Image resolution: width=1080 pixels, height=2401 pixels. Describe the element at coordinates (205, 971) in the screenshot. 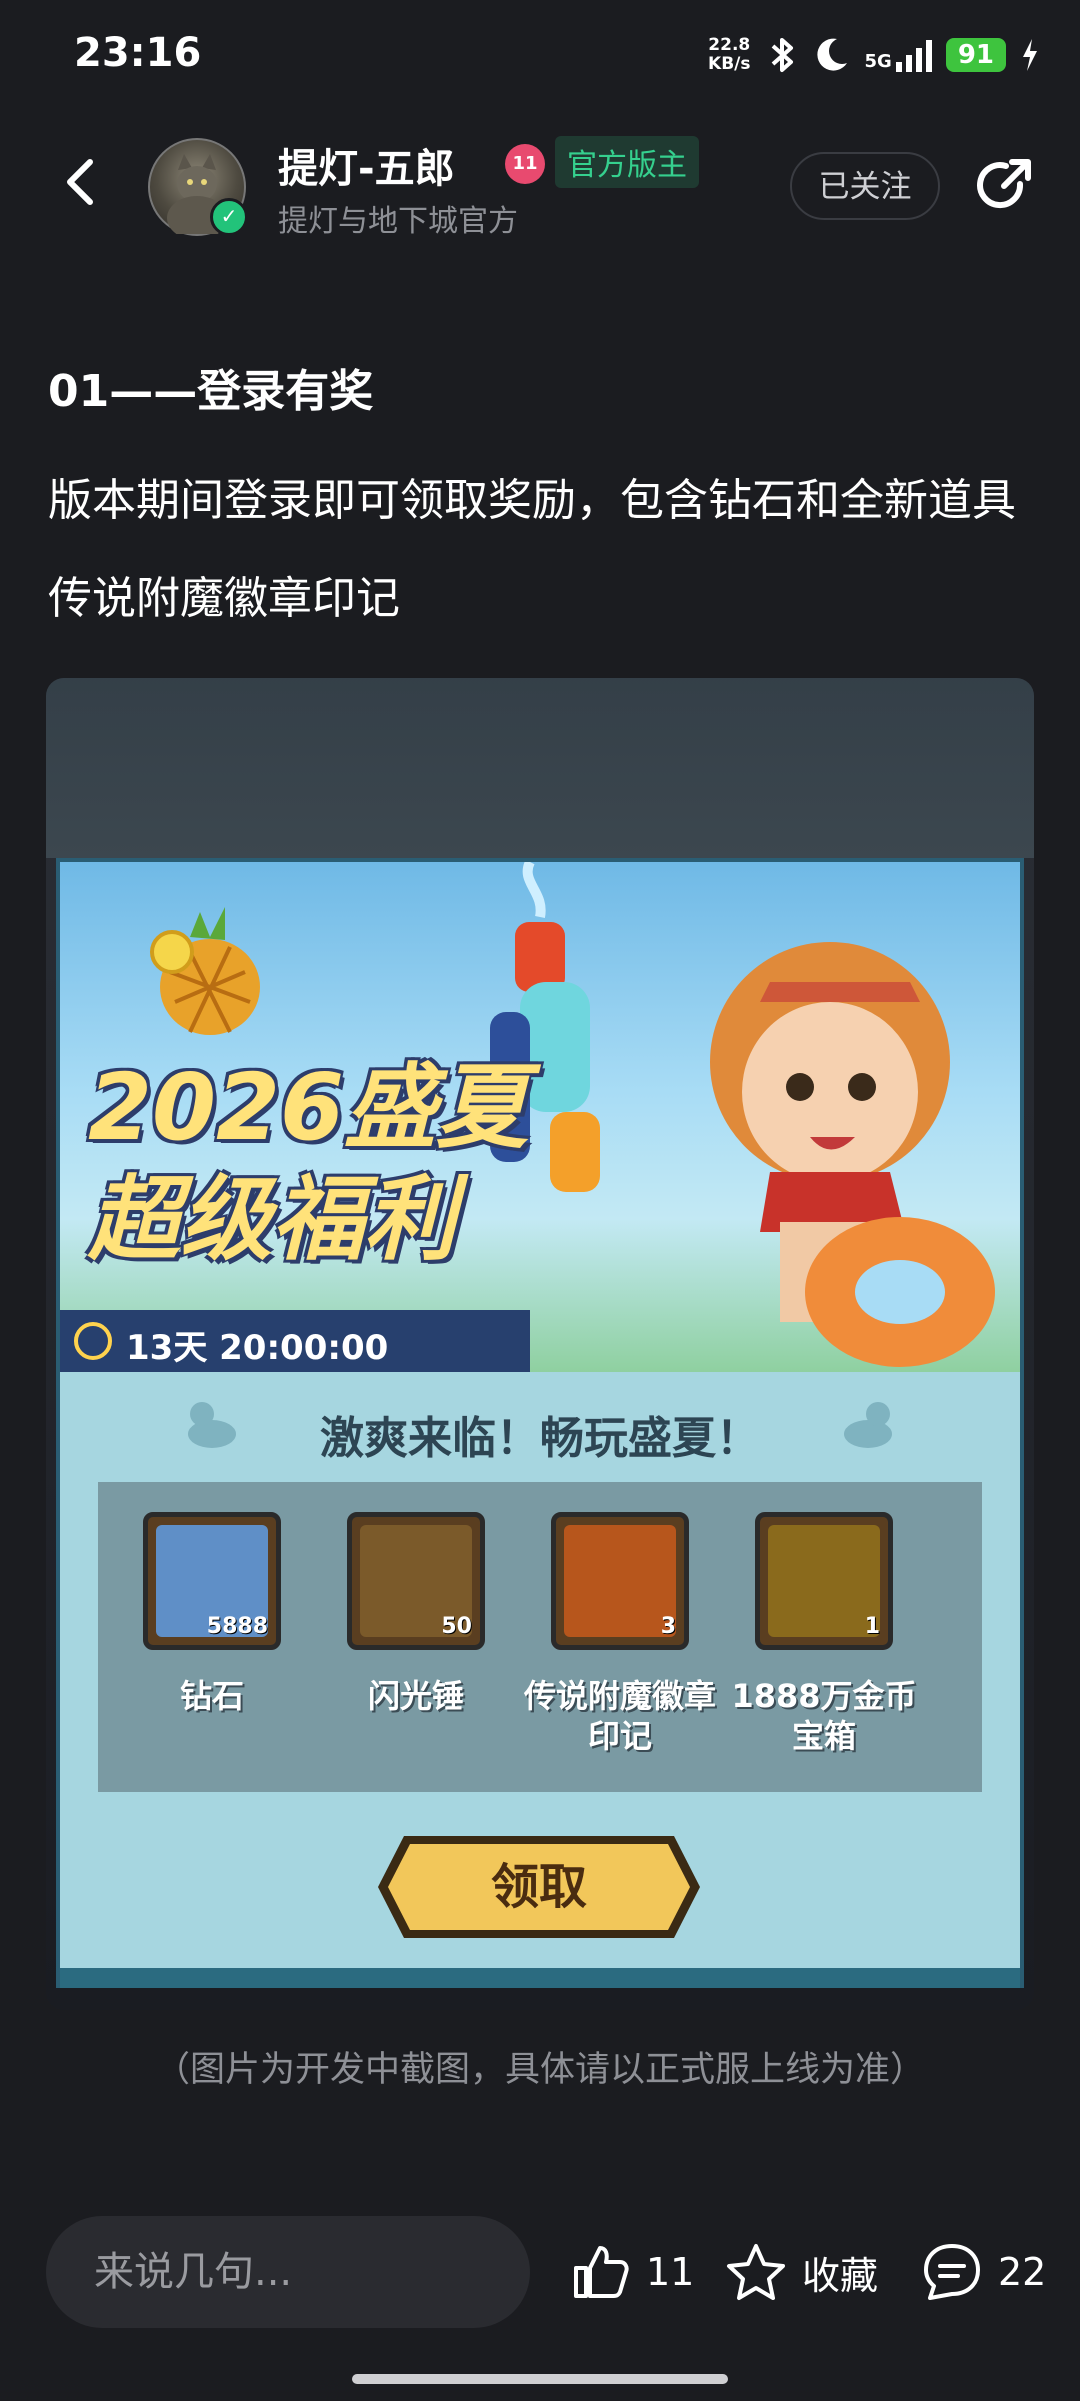

I see `pineapple-drink-icon` at that location.